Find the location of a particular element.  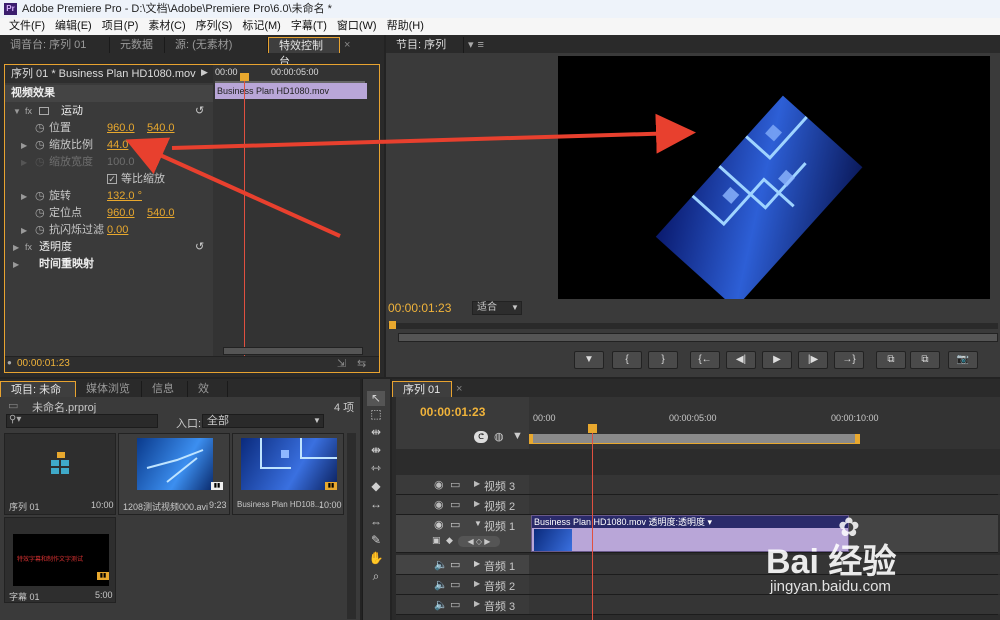

program-playhead-icon is located at coordinates (392, 325).